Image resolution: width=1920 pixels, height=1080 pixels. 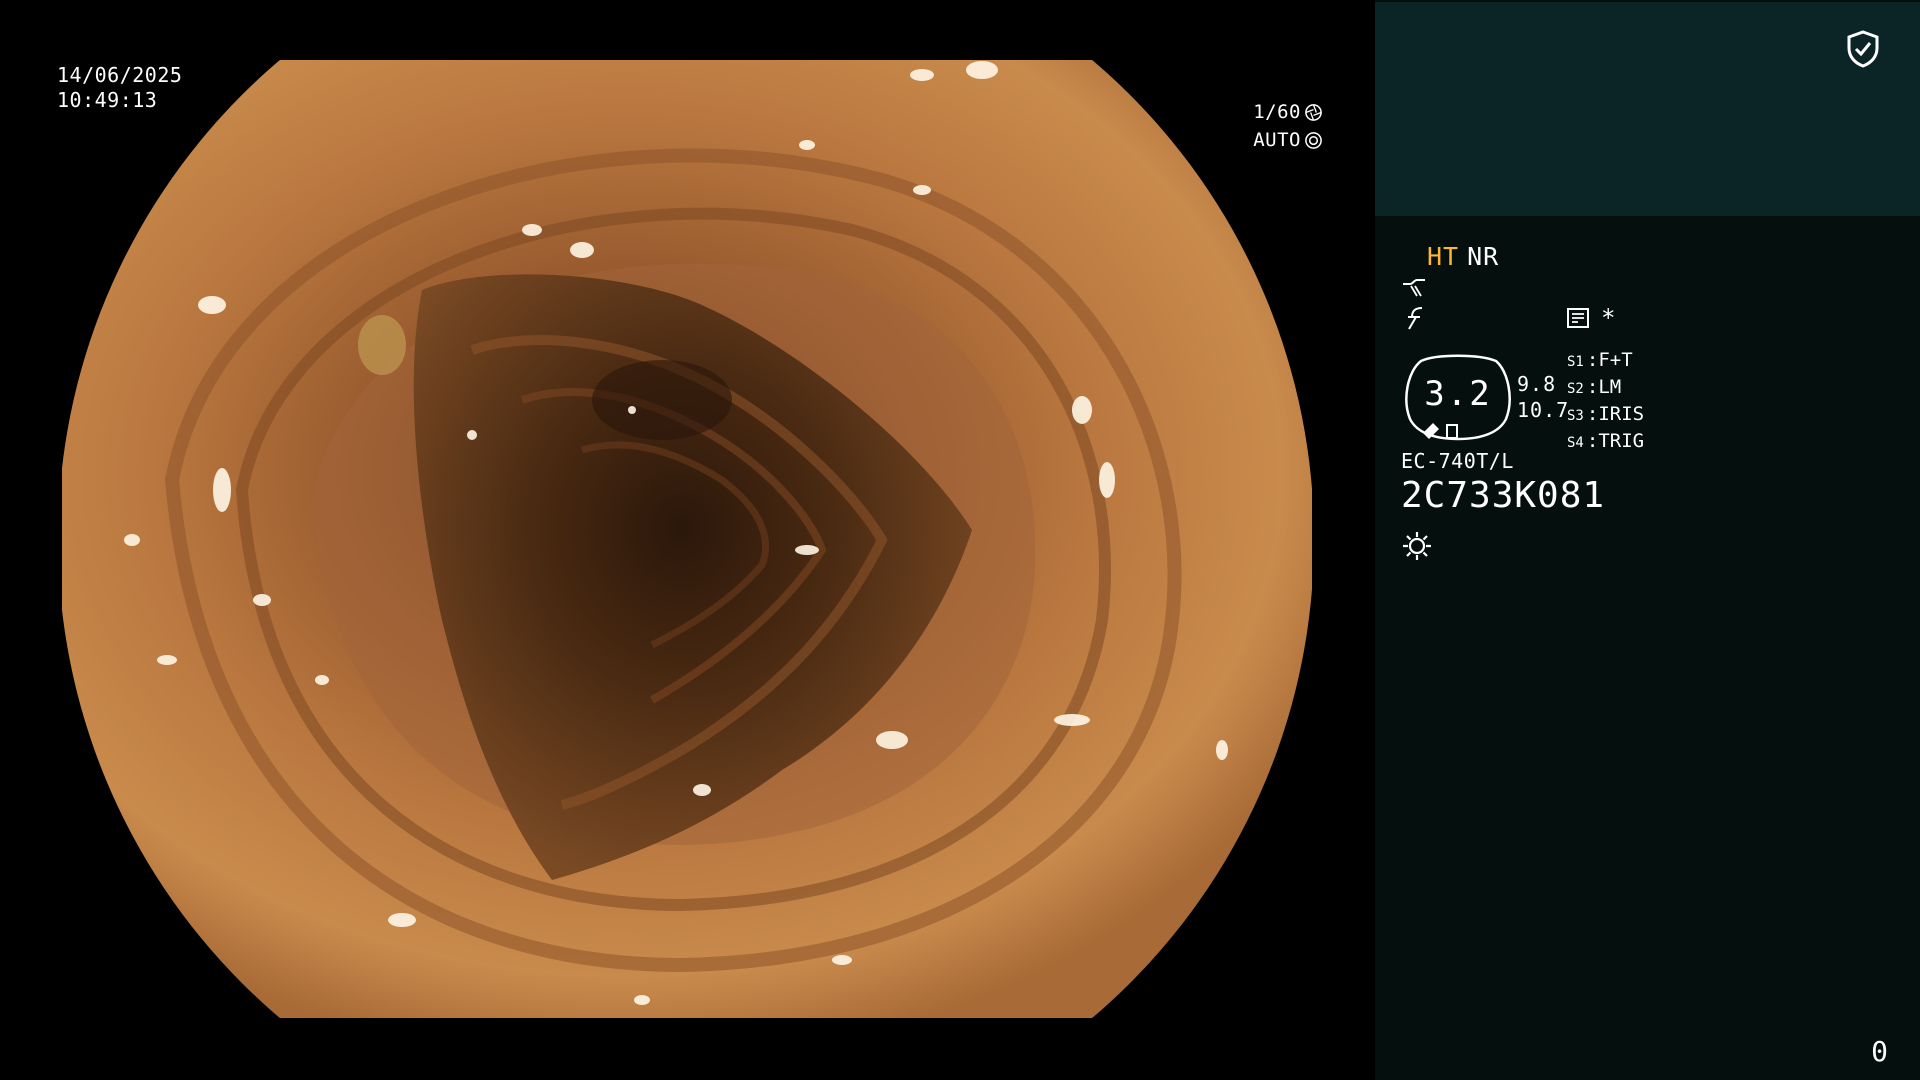 I want to click on iris-icon, so click(x=1313, y=140).